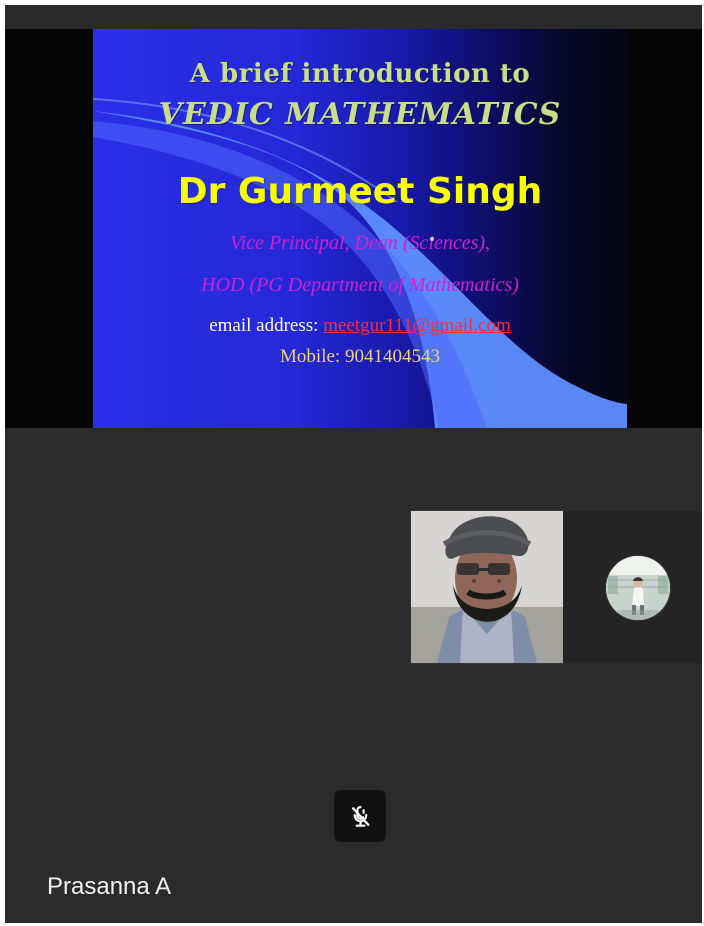  Describe the element at coordinates (360, 285) in the screenshot. I see `presenter-role-line-2: HOD (PG Department of Mathematics)` at that location.